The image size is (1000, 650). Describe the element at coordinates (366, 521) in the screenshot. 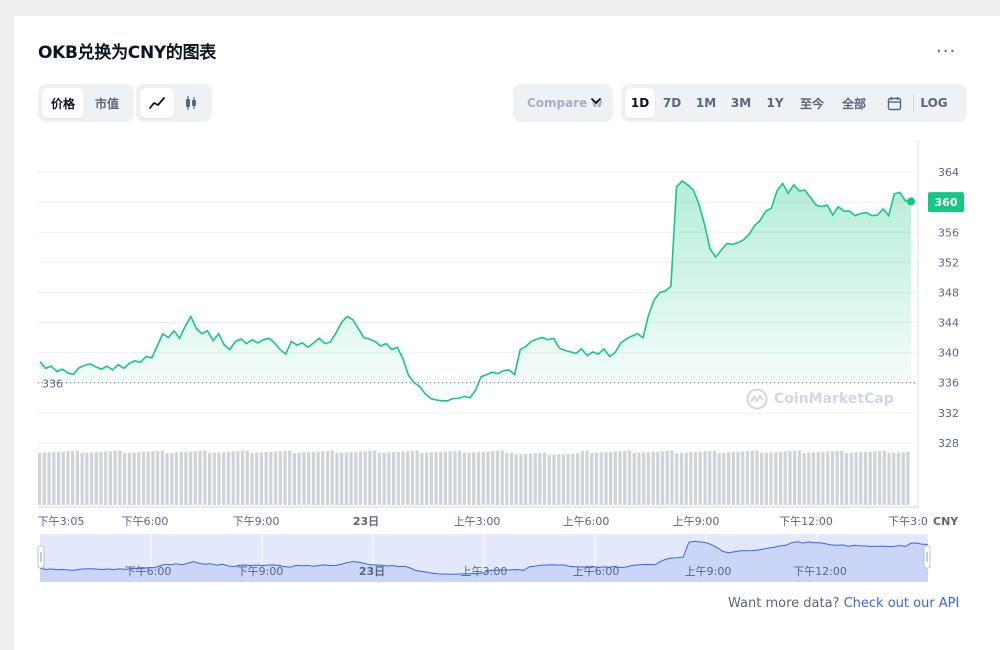

I see `x-tick-label: 23日` at that location.